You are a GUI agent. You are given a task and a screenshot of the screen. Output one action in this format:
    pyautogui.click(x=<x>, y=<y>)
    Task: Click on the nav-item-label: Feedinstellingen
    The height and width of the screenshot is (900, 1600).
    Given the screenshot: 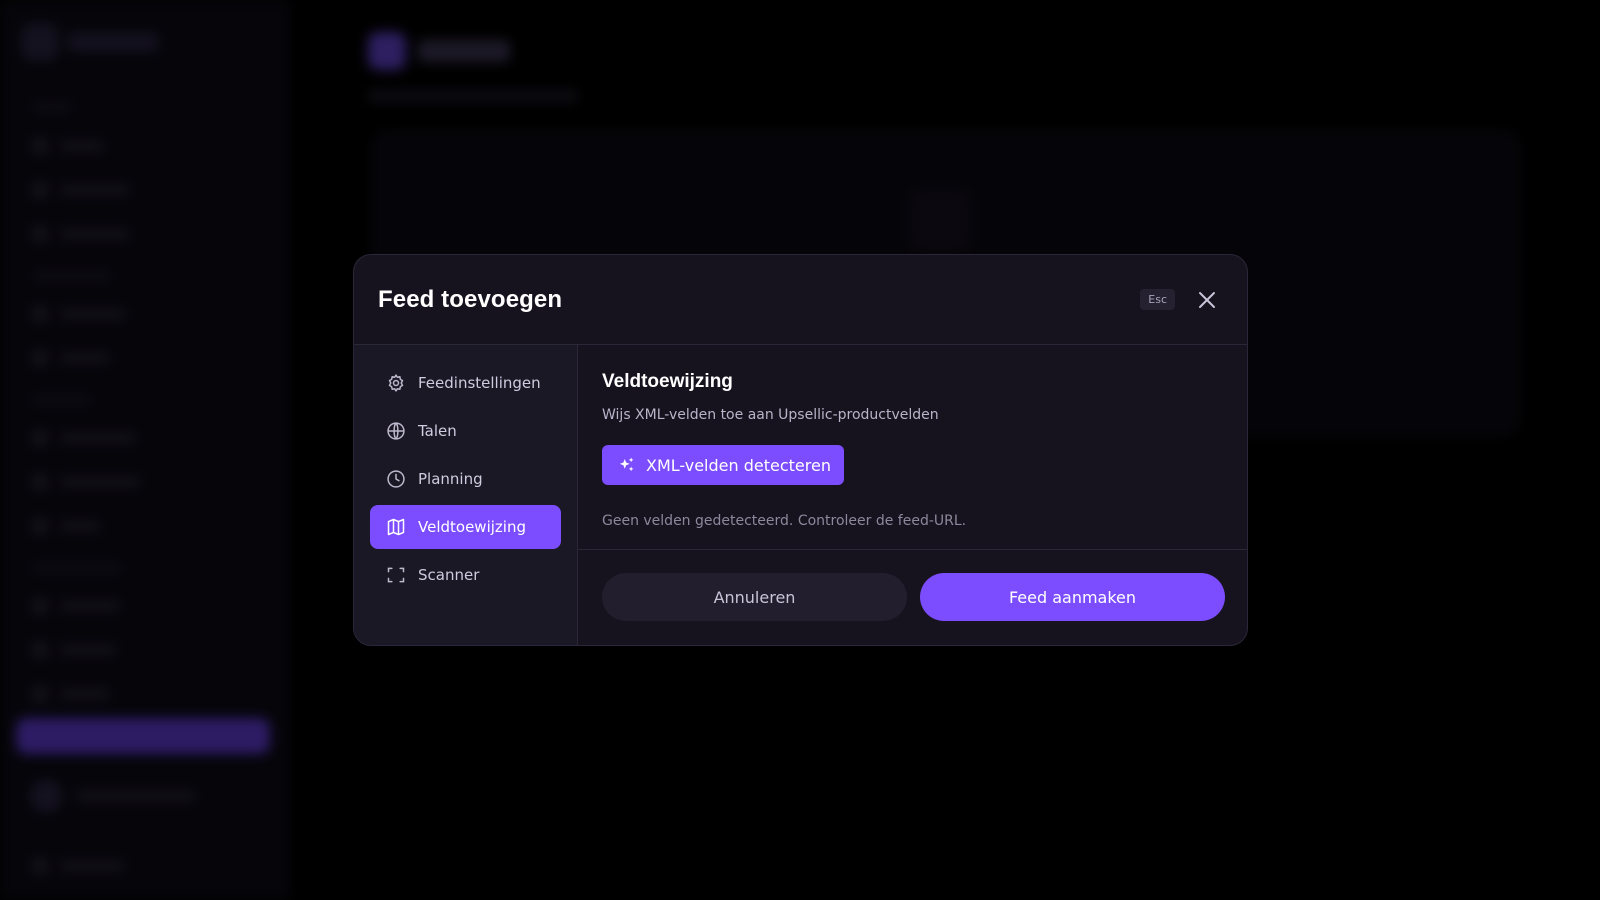 What is the action you would take?
    pyautogui.click(x=479, y=383)
    